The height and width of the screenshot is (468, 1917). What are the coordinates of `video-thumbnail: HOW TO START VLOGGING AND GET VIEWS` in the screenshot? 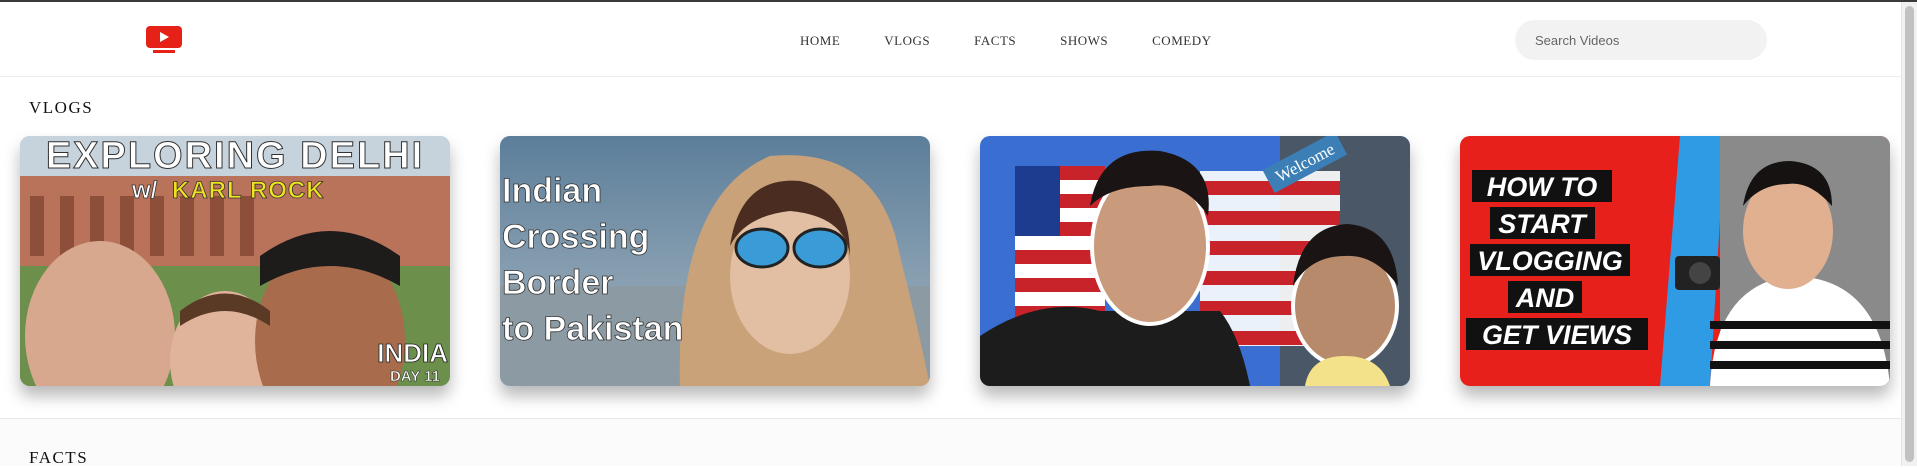 It's located at (1675, 261).